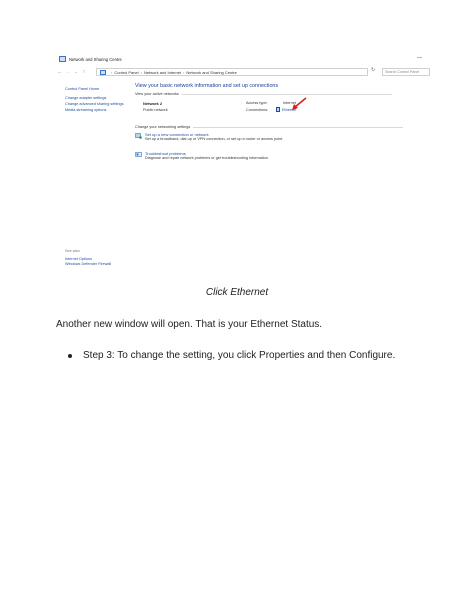 The image size is (474, 613). I want to click on refresh-icon: ↻, so click(373, 70).